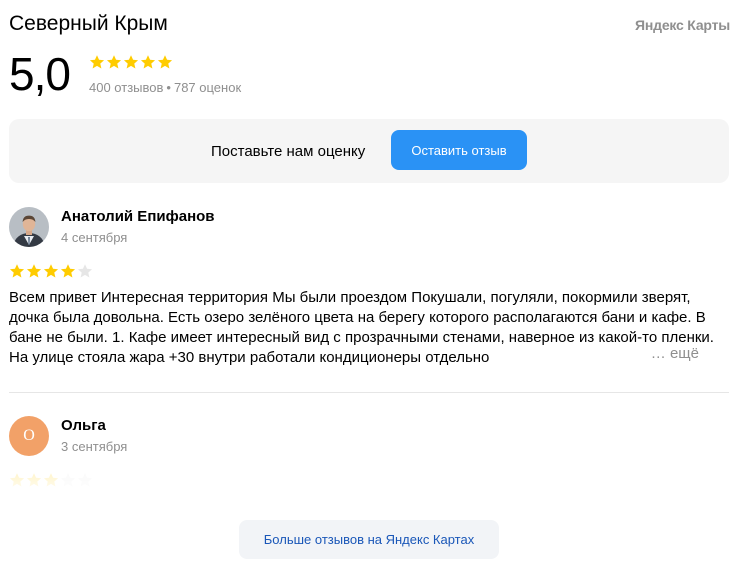  Describe the element at coordinates (94, 237) in the screenshot. I see `review-date: 4 сентября` at that location.